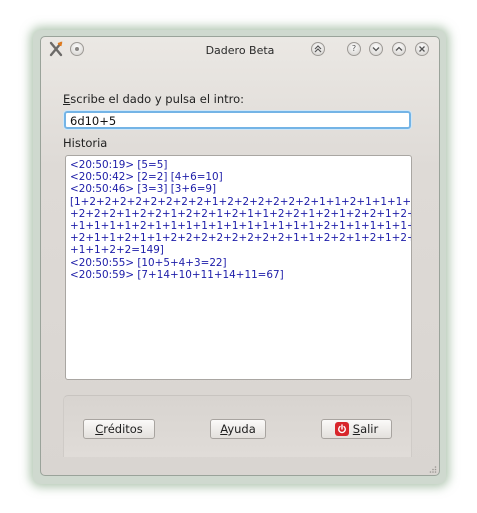 This screenshot has height=513, width=477. I want to click on keep-above-icon, so click(318, 49).